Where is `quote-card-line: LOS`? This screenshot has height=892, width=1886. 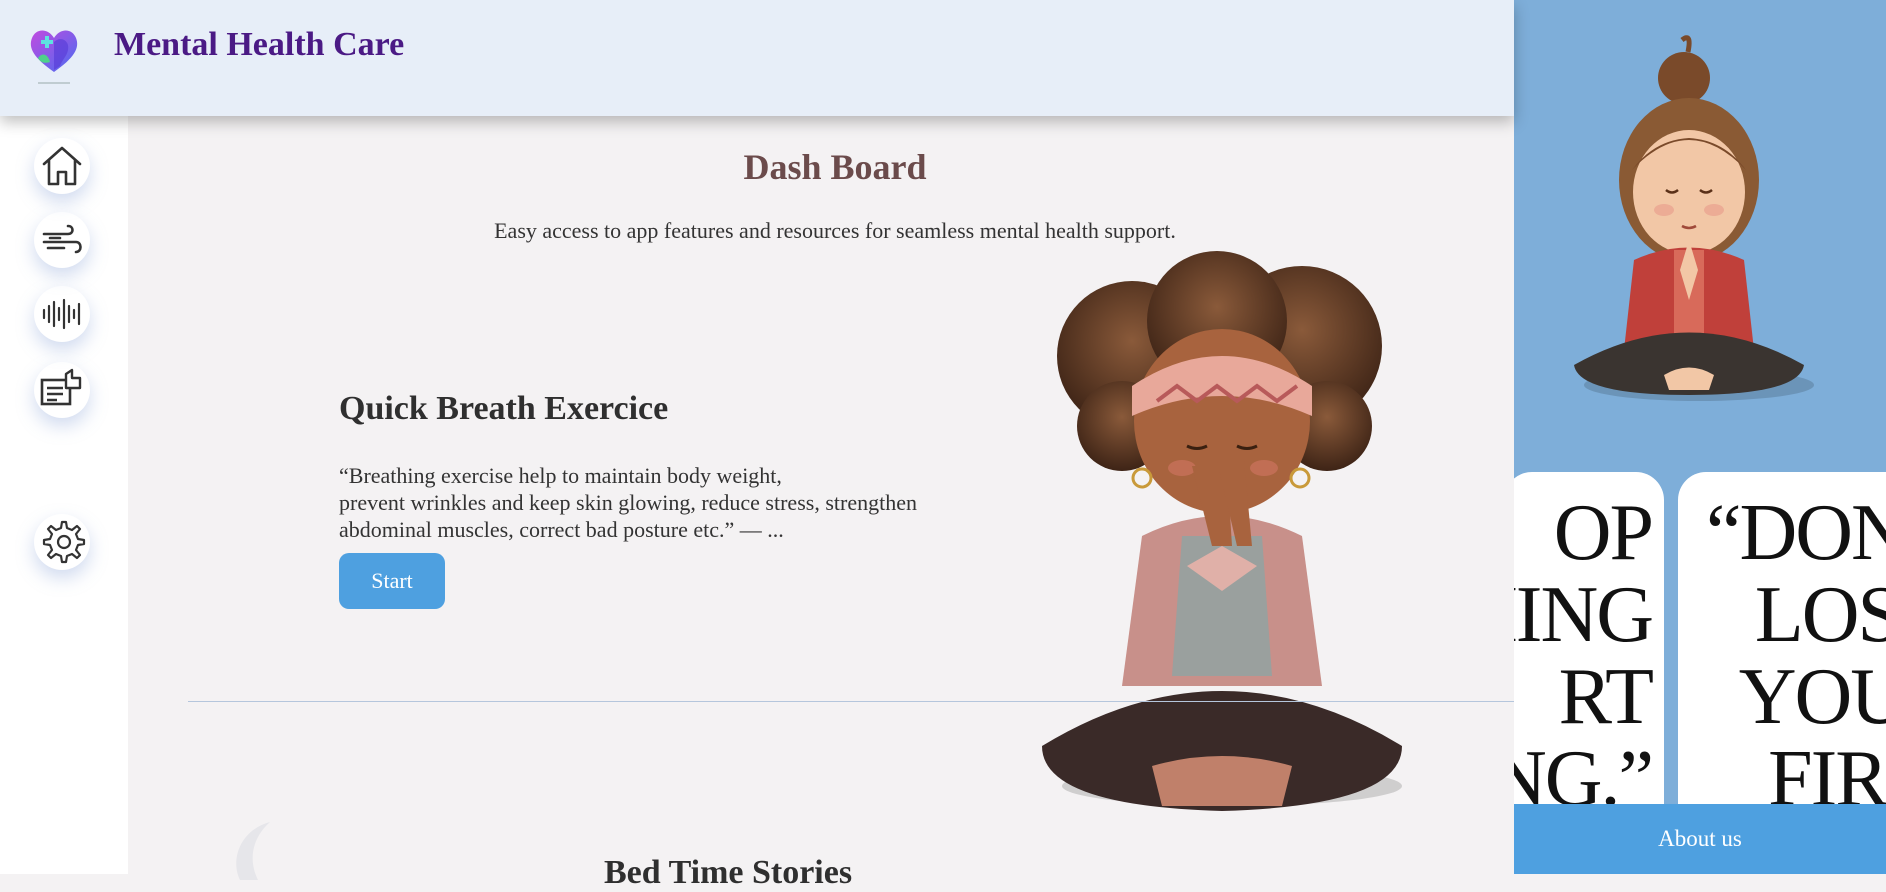
quote-card-line: LOS is located at coordinates (1820, 615).